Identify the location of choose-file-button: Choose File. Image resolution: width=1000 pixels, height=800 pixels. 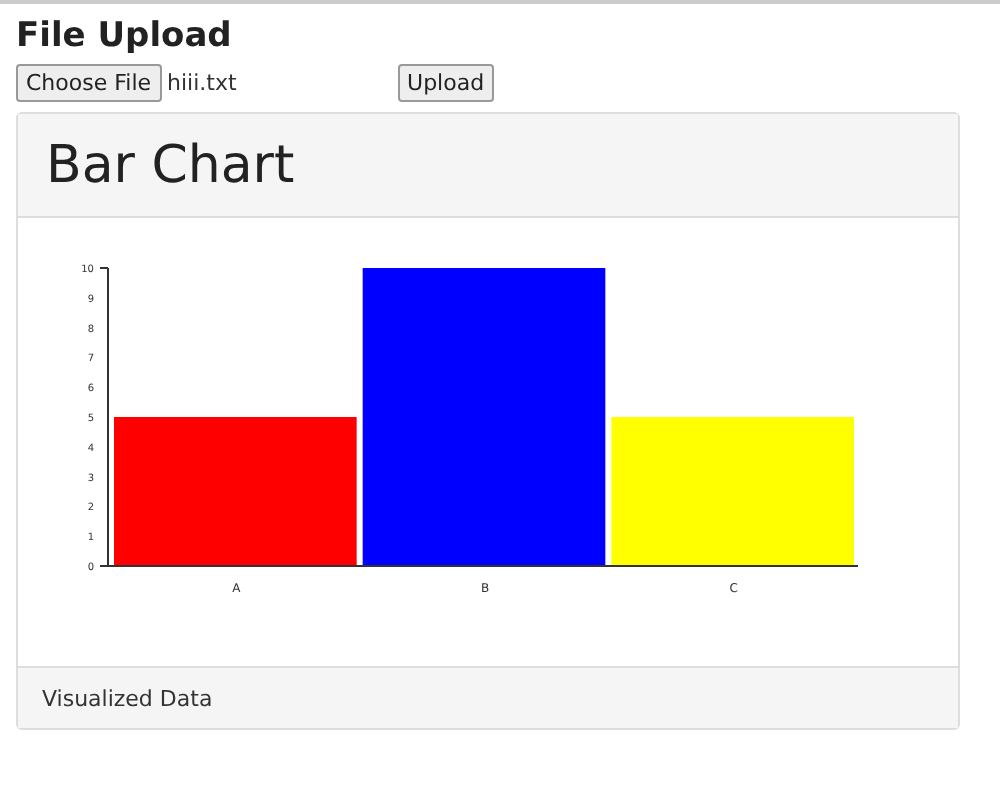
(89, 82).